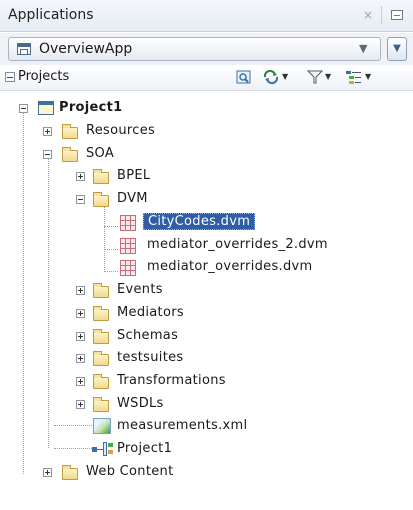 The image size is (413, 510). I want to click on tree-item-label: measurements.xml, so click(182, 425).